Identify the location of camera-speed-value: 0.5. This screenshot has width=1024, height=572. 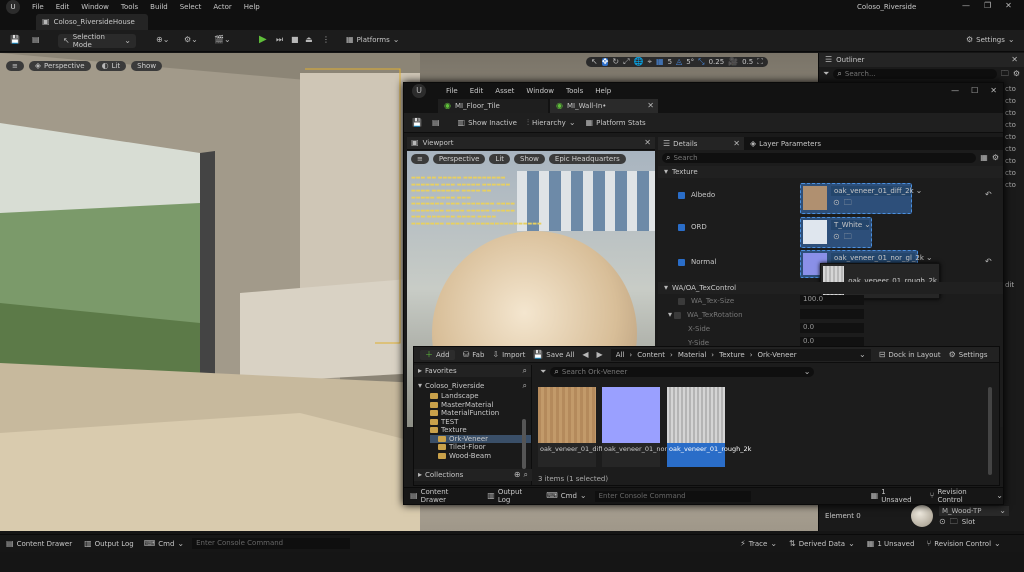
(747, 62).